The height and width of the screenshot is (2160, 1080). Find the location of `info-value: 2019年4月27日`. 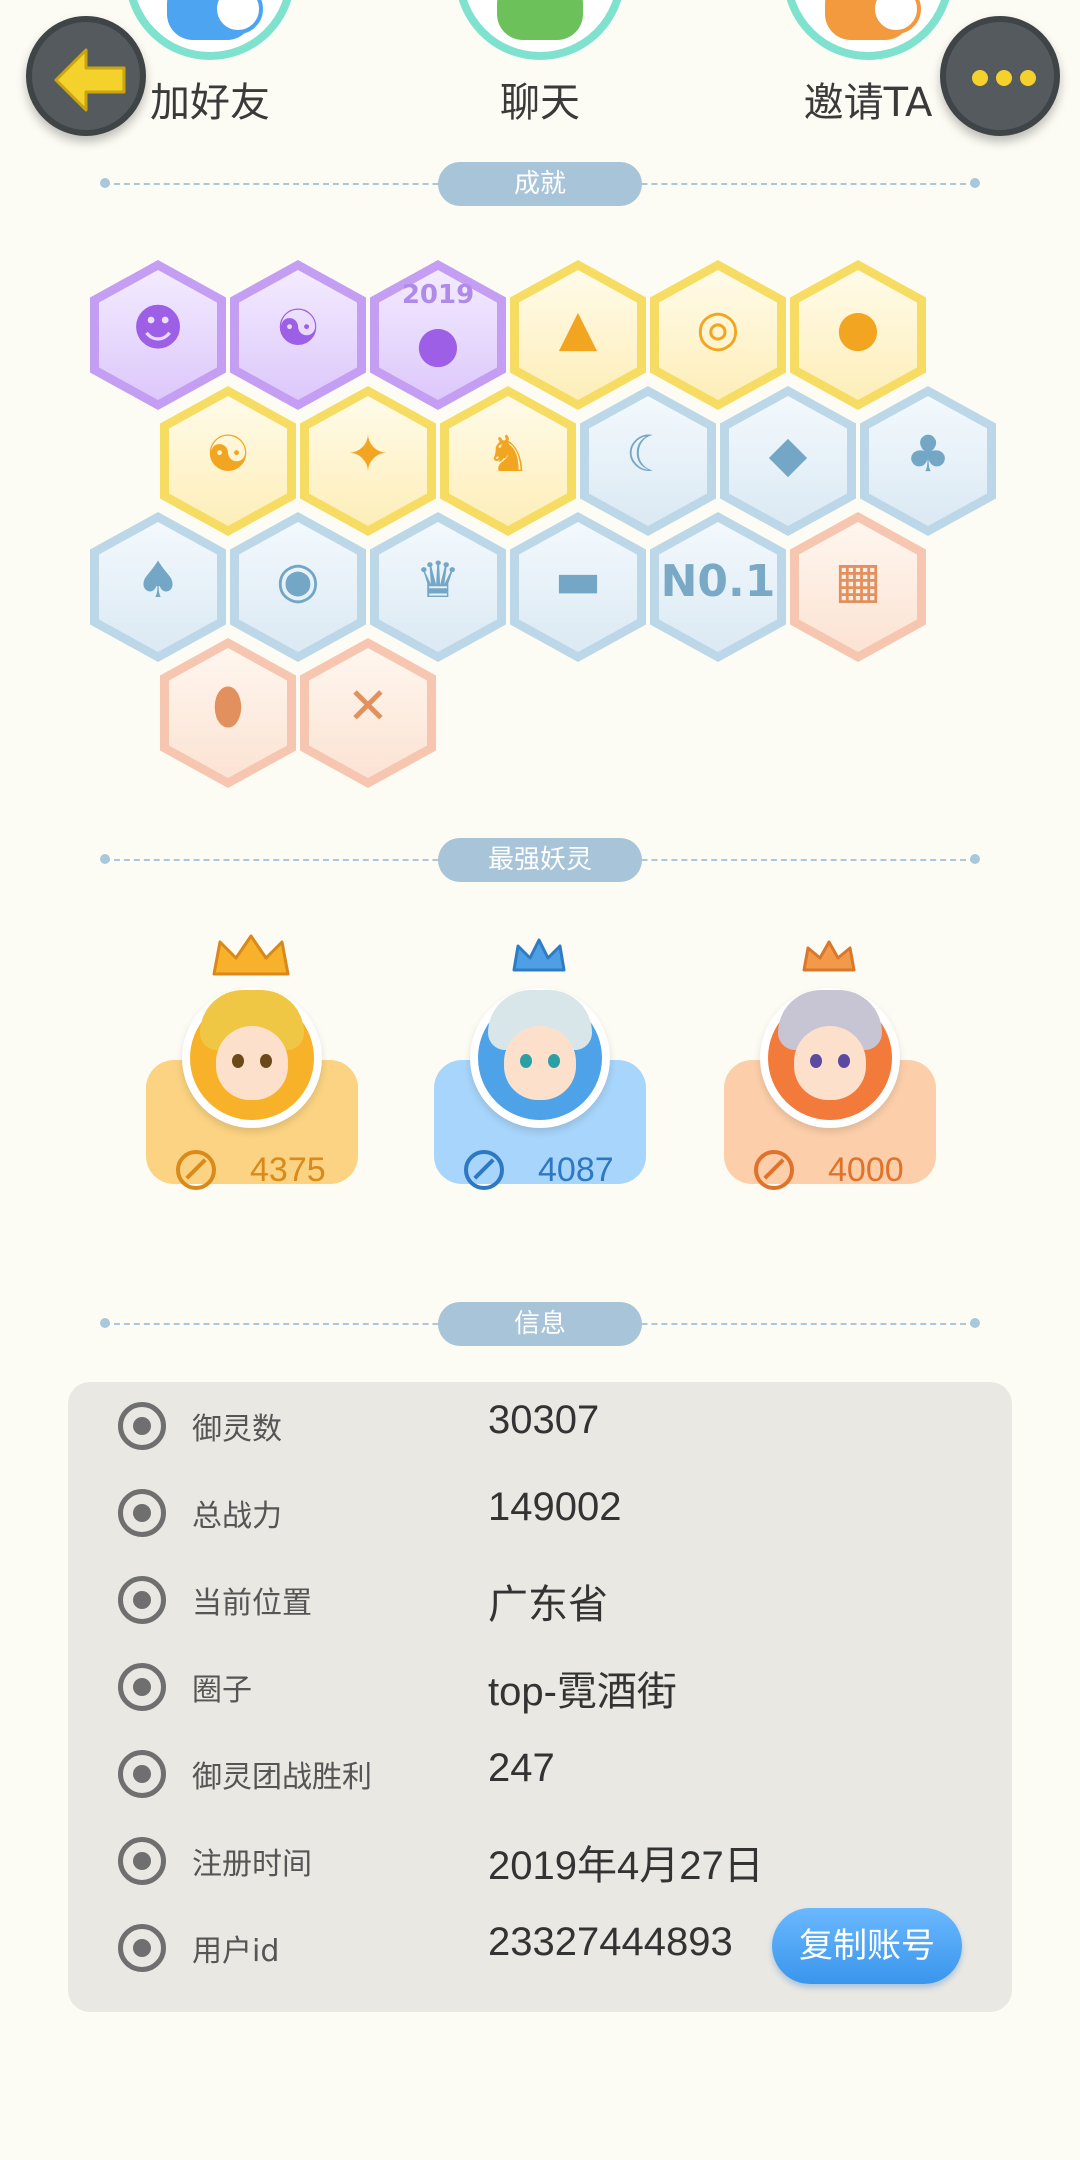

info-value: 2019年4月27日 is located at coordinates (626, 1866).